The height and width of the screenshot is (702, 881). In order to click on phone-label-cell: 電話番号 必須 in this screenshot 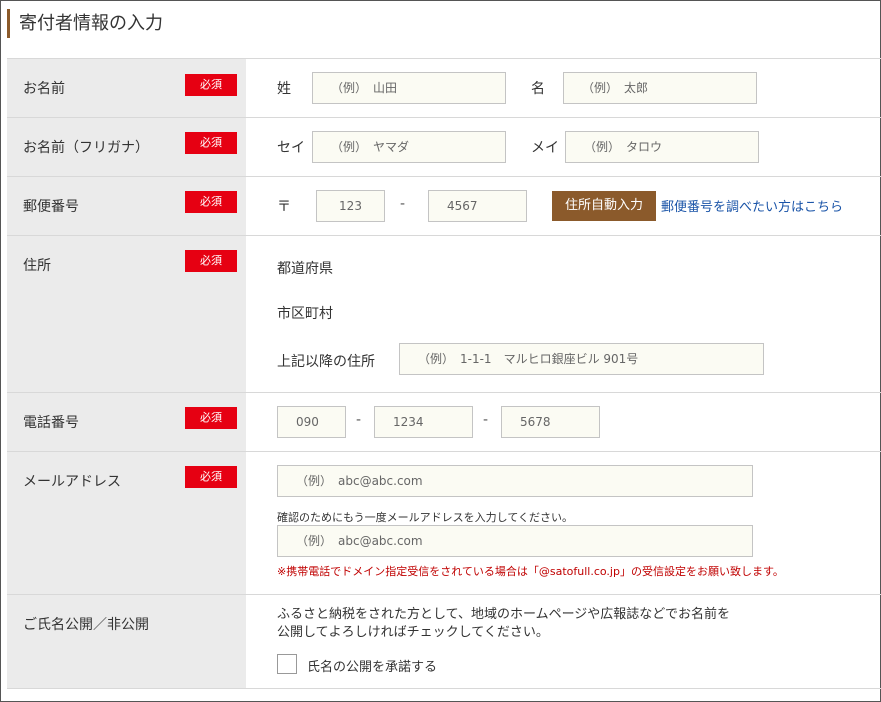, I will do `click(126, 422)`.